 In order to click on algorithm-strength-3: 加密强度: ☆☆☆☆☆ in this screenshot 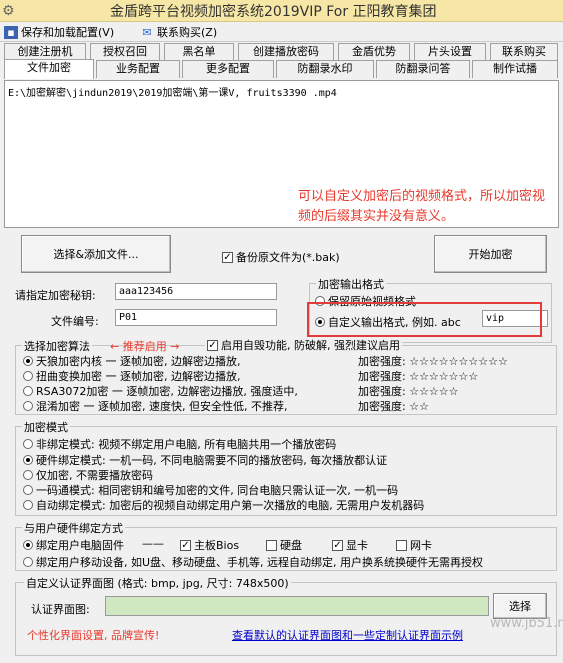, I will do `click(408, 391)`.